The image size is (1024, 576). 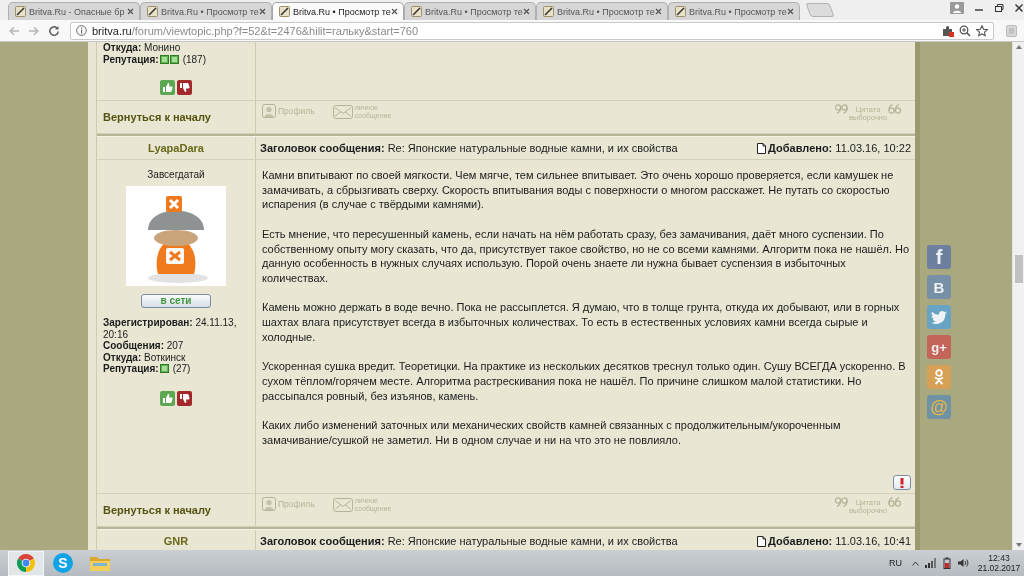 What do you see at coordinates (915, 563) in the screenshot?
I see `caret-up-icon` at bounding box center [915, 563].